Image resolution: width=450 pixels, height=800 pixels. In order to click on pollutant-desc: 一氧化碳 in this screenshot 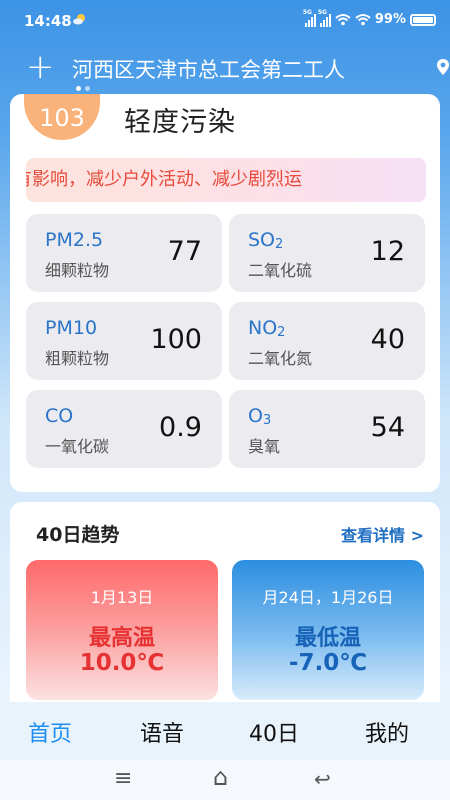, I will do `click(77, 446)`.